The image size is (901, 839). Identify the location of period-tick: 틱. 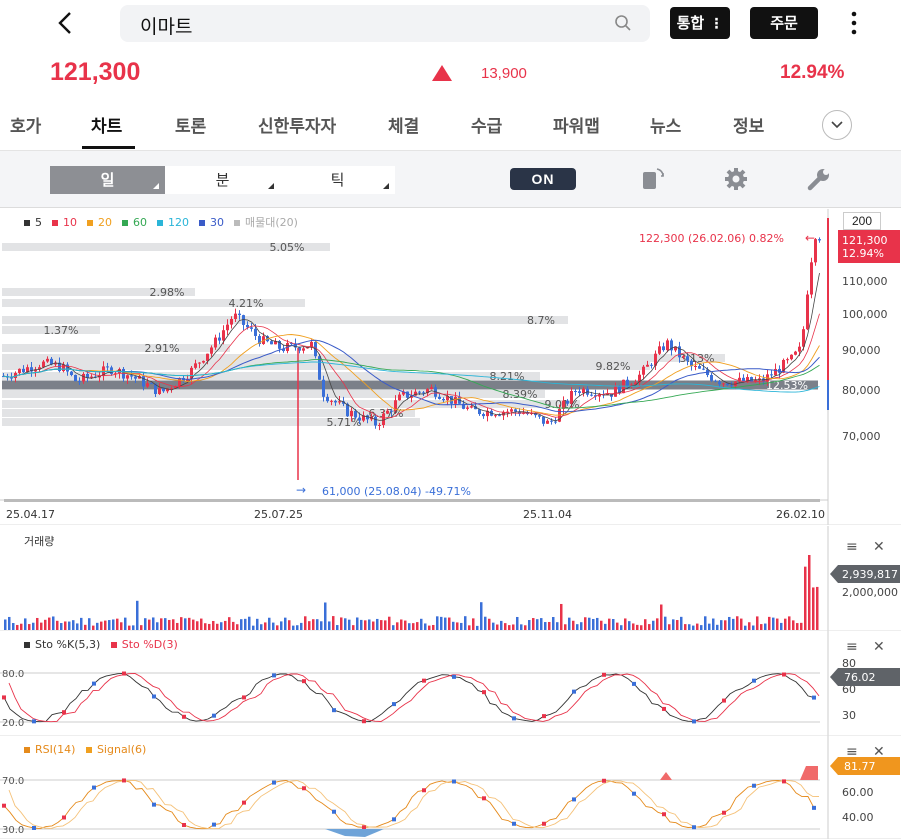
(337, 180).